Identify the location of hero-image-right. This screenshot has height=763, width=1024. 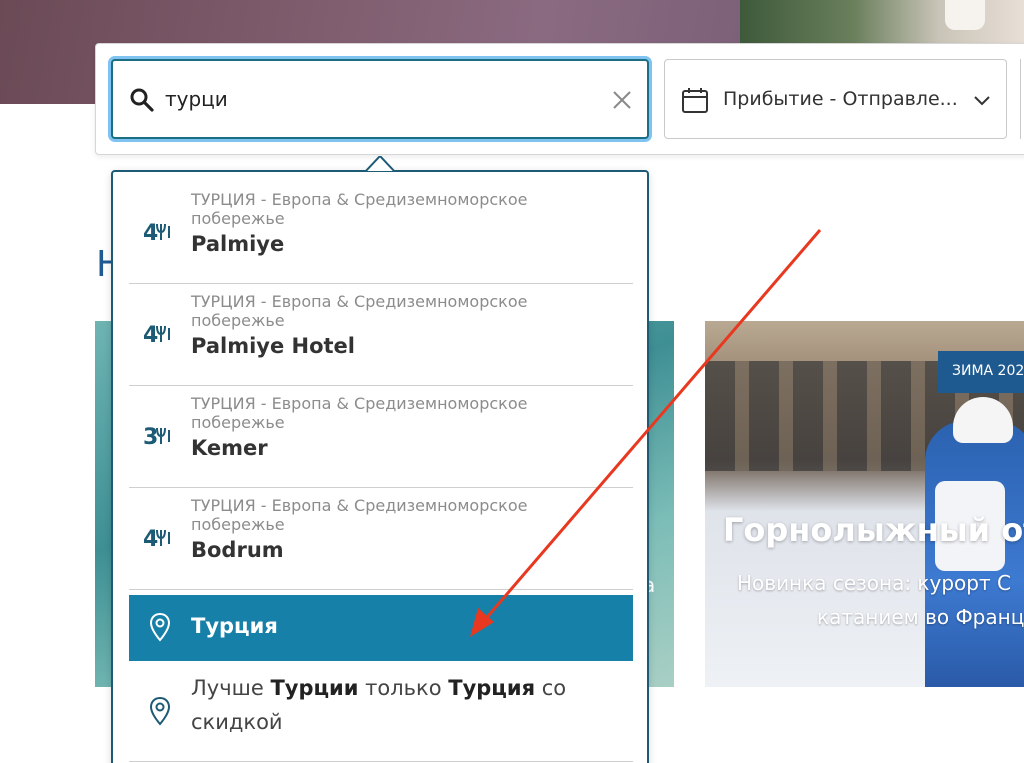
(882, 22).